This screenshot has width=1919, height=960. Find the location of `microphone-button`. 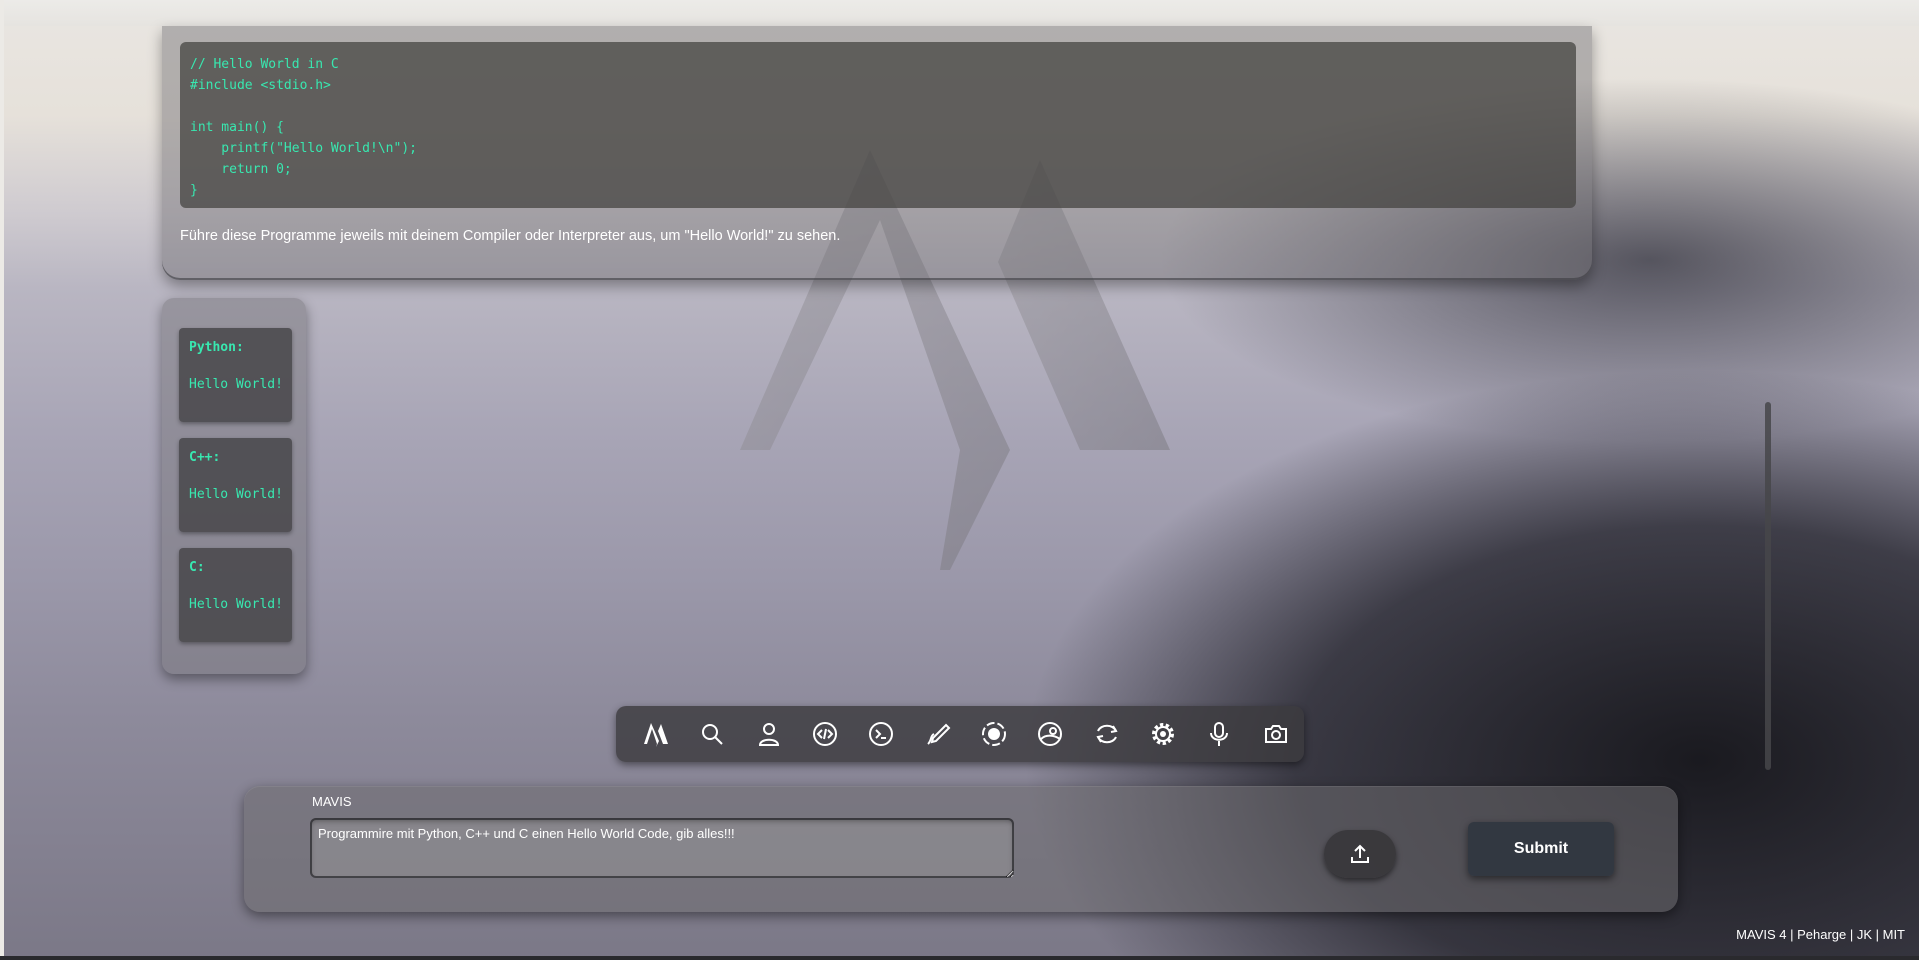

microphone-button is located at coordinates (1219, 734).